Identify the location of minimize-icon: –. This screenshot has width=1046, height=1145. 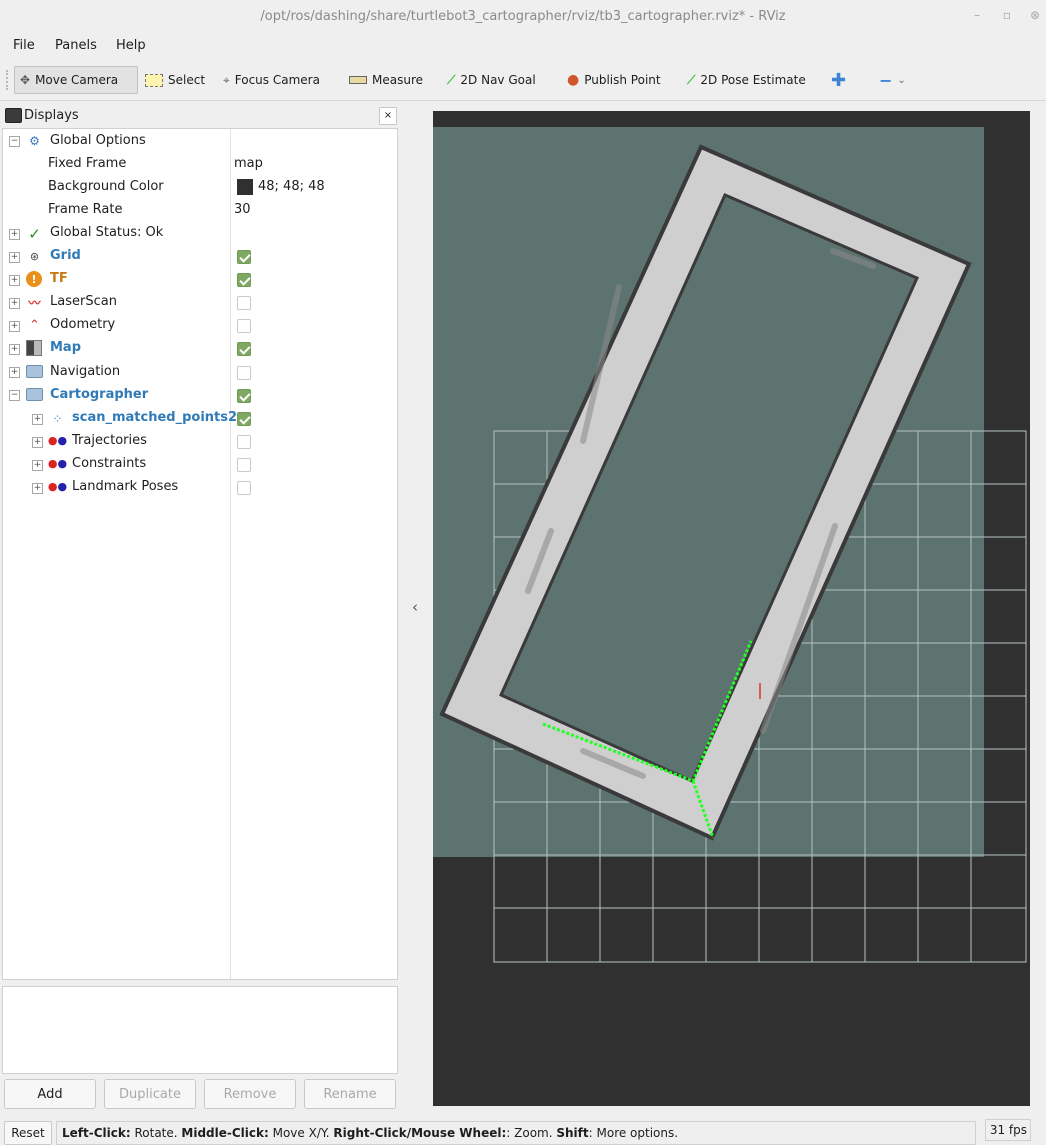
(977, 15).